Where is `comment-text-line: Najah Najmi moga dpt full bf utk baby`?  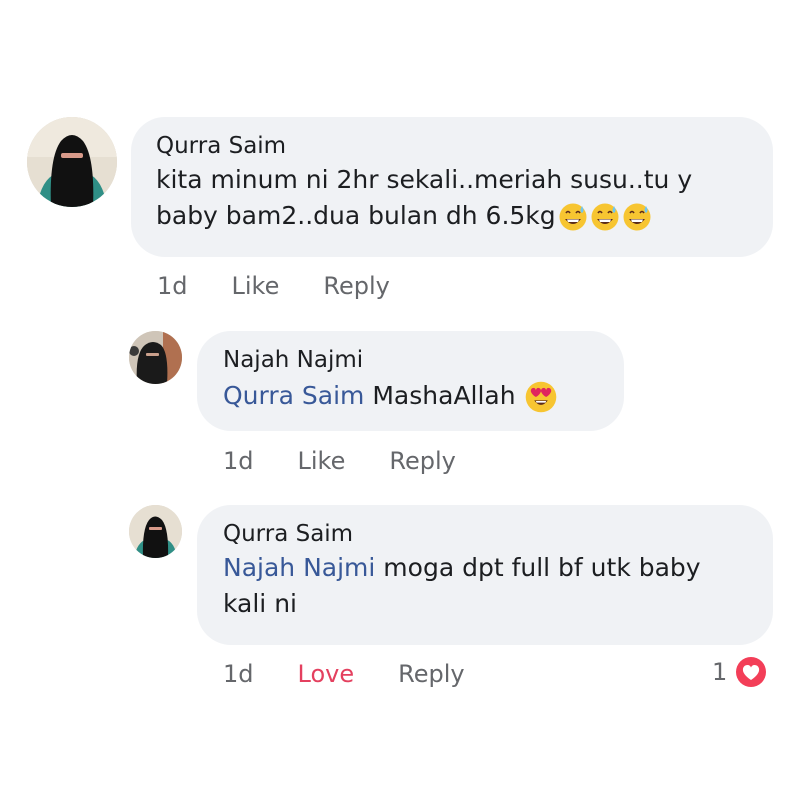 comment-text-line: Najah Najmi moga dpt full bf utk baby is located at coordinates (498, 568).